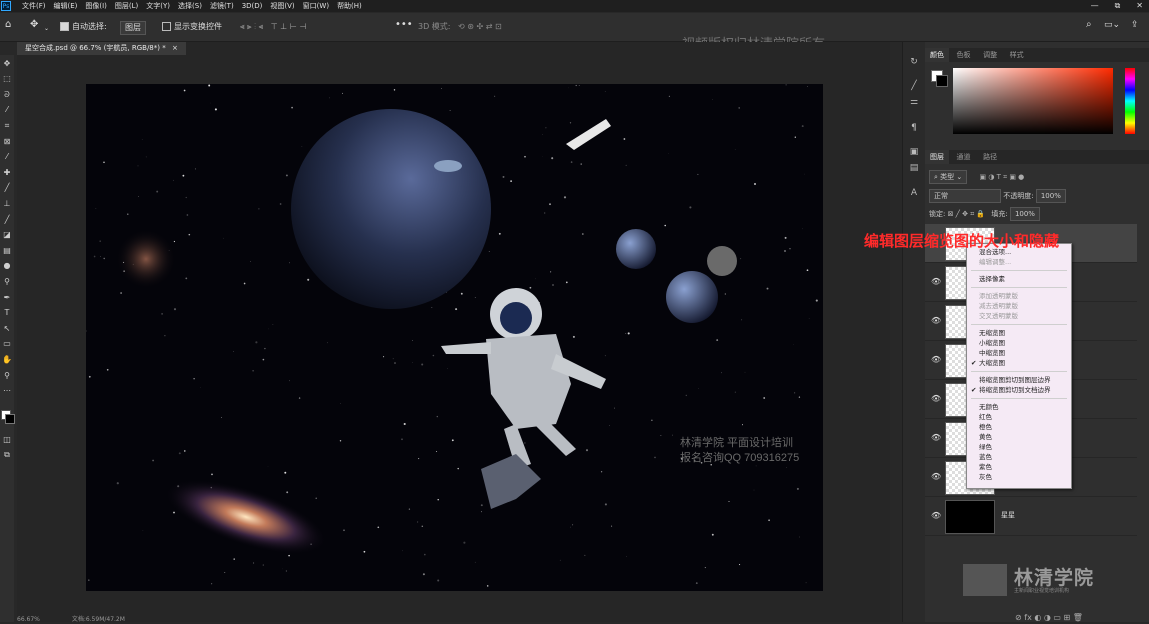  What do you see at coordinates (970, 517) in the screenshot?
I see `layer-thumbnail` at bounding box center [970, 517].